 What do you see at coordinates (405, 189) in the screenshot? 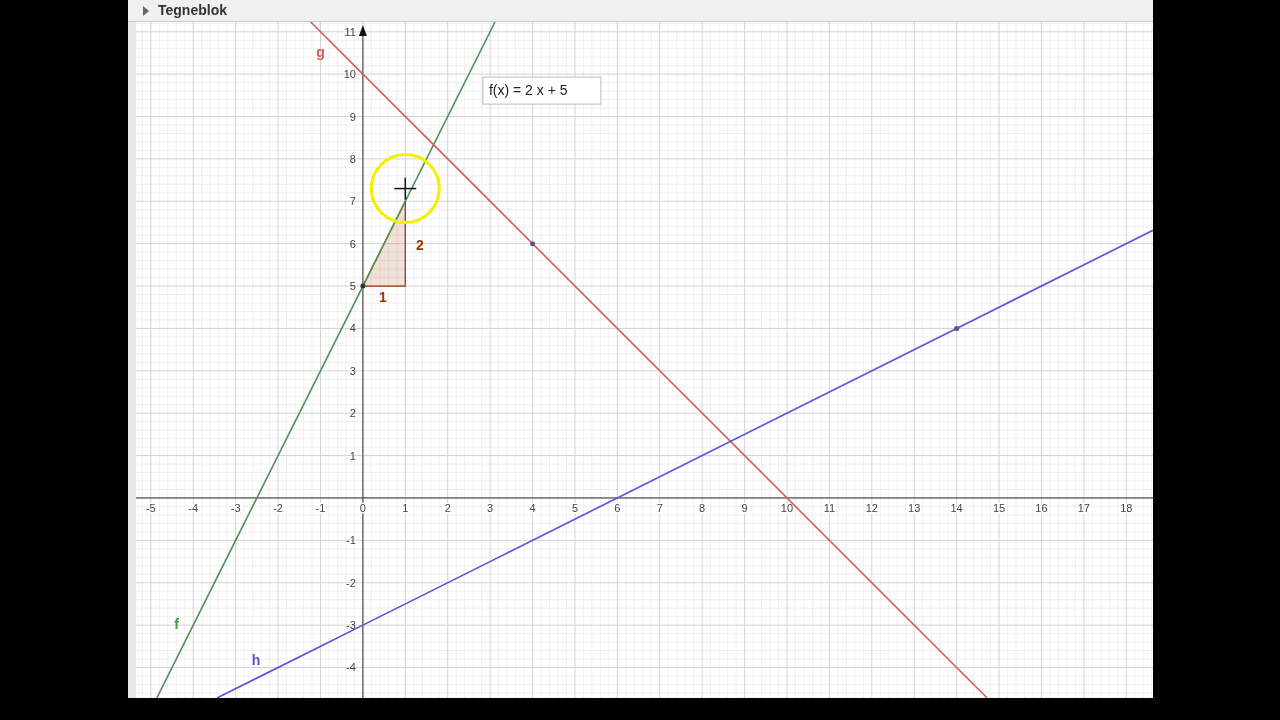
I see `cursor-highlight-icon` at bounding box center [405, 189].